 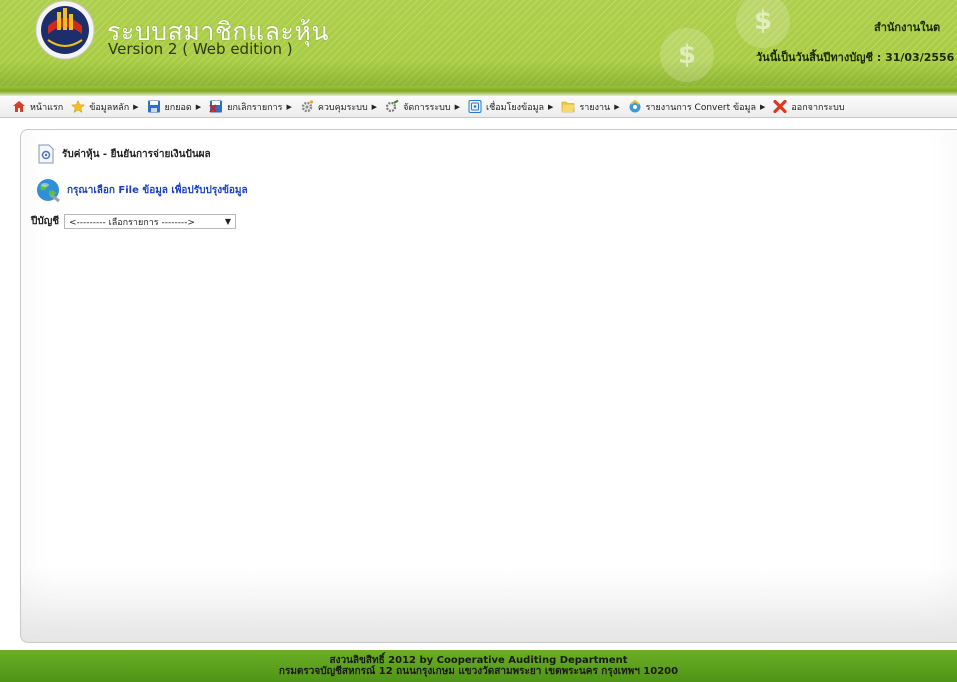 What do you see at coordinates (568, 107) in the screenshot?
I see `folder-icon` at bounding box center [568, 107].